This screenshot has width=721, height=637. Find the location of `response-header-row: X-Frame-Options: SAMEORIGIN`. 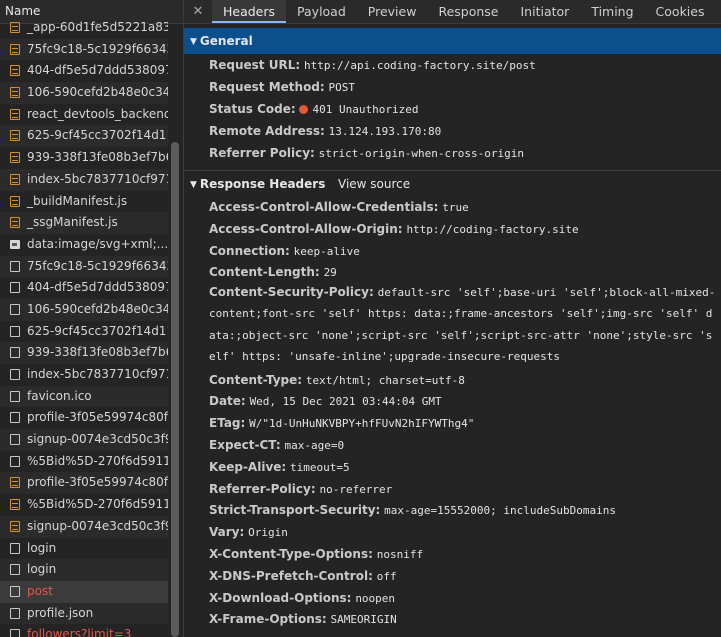

response-header-row: X-Frame-Options: SAMEORIGIN is located at coordinates (463, 619).